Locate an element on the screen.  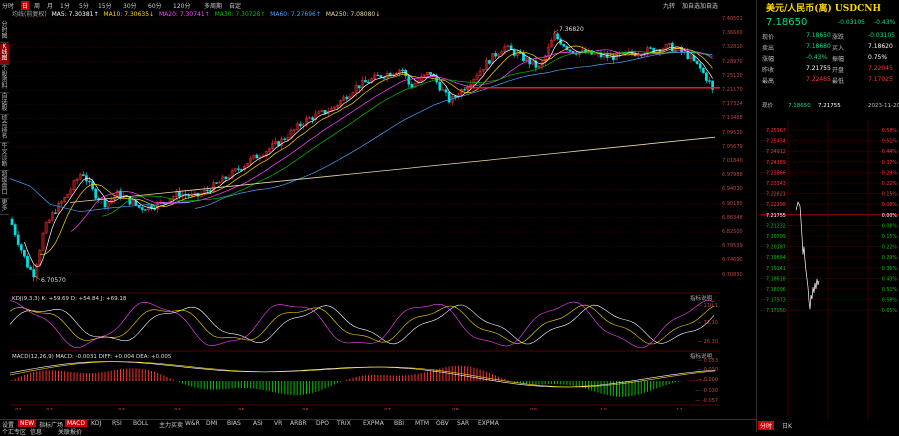
quote-cell: 7.18680 is located at coordinates (818, 46).